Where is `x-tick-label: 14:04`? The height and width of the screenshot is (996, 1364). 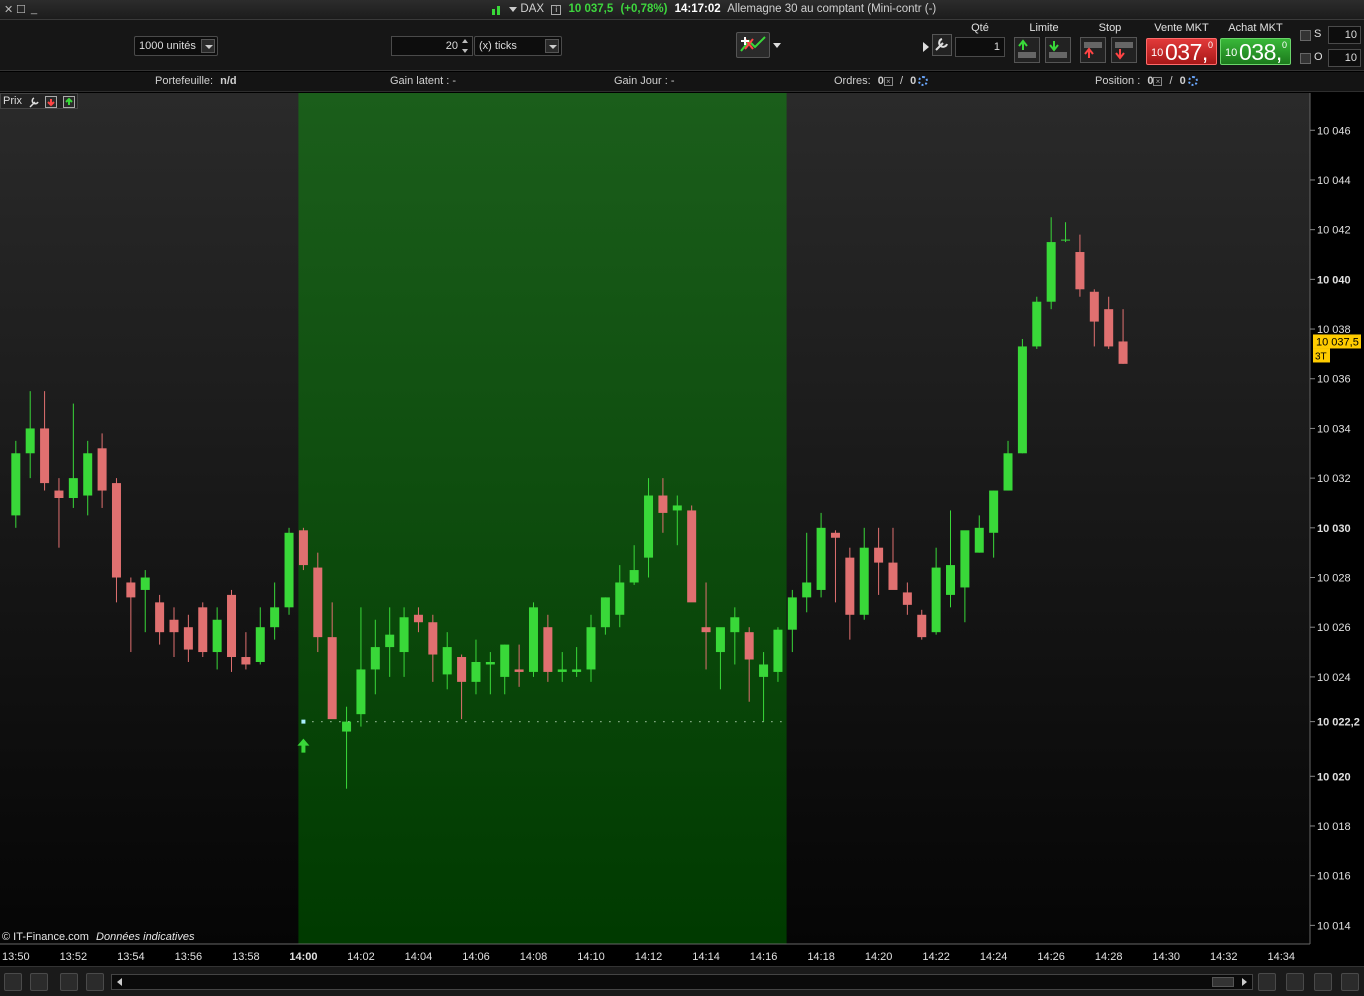 x-tick-label: 14:04 is located at coordinates (419, 957).